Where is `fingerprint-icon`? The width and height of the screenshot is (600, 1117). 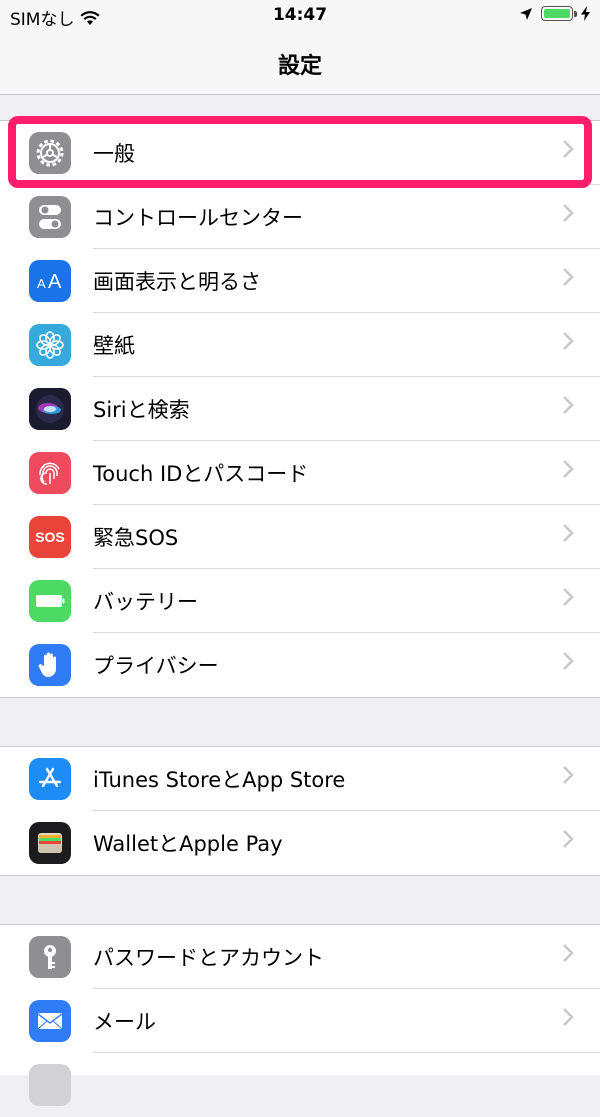 fingerprint-icon is located at coordinates (50, 473).